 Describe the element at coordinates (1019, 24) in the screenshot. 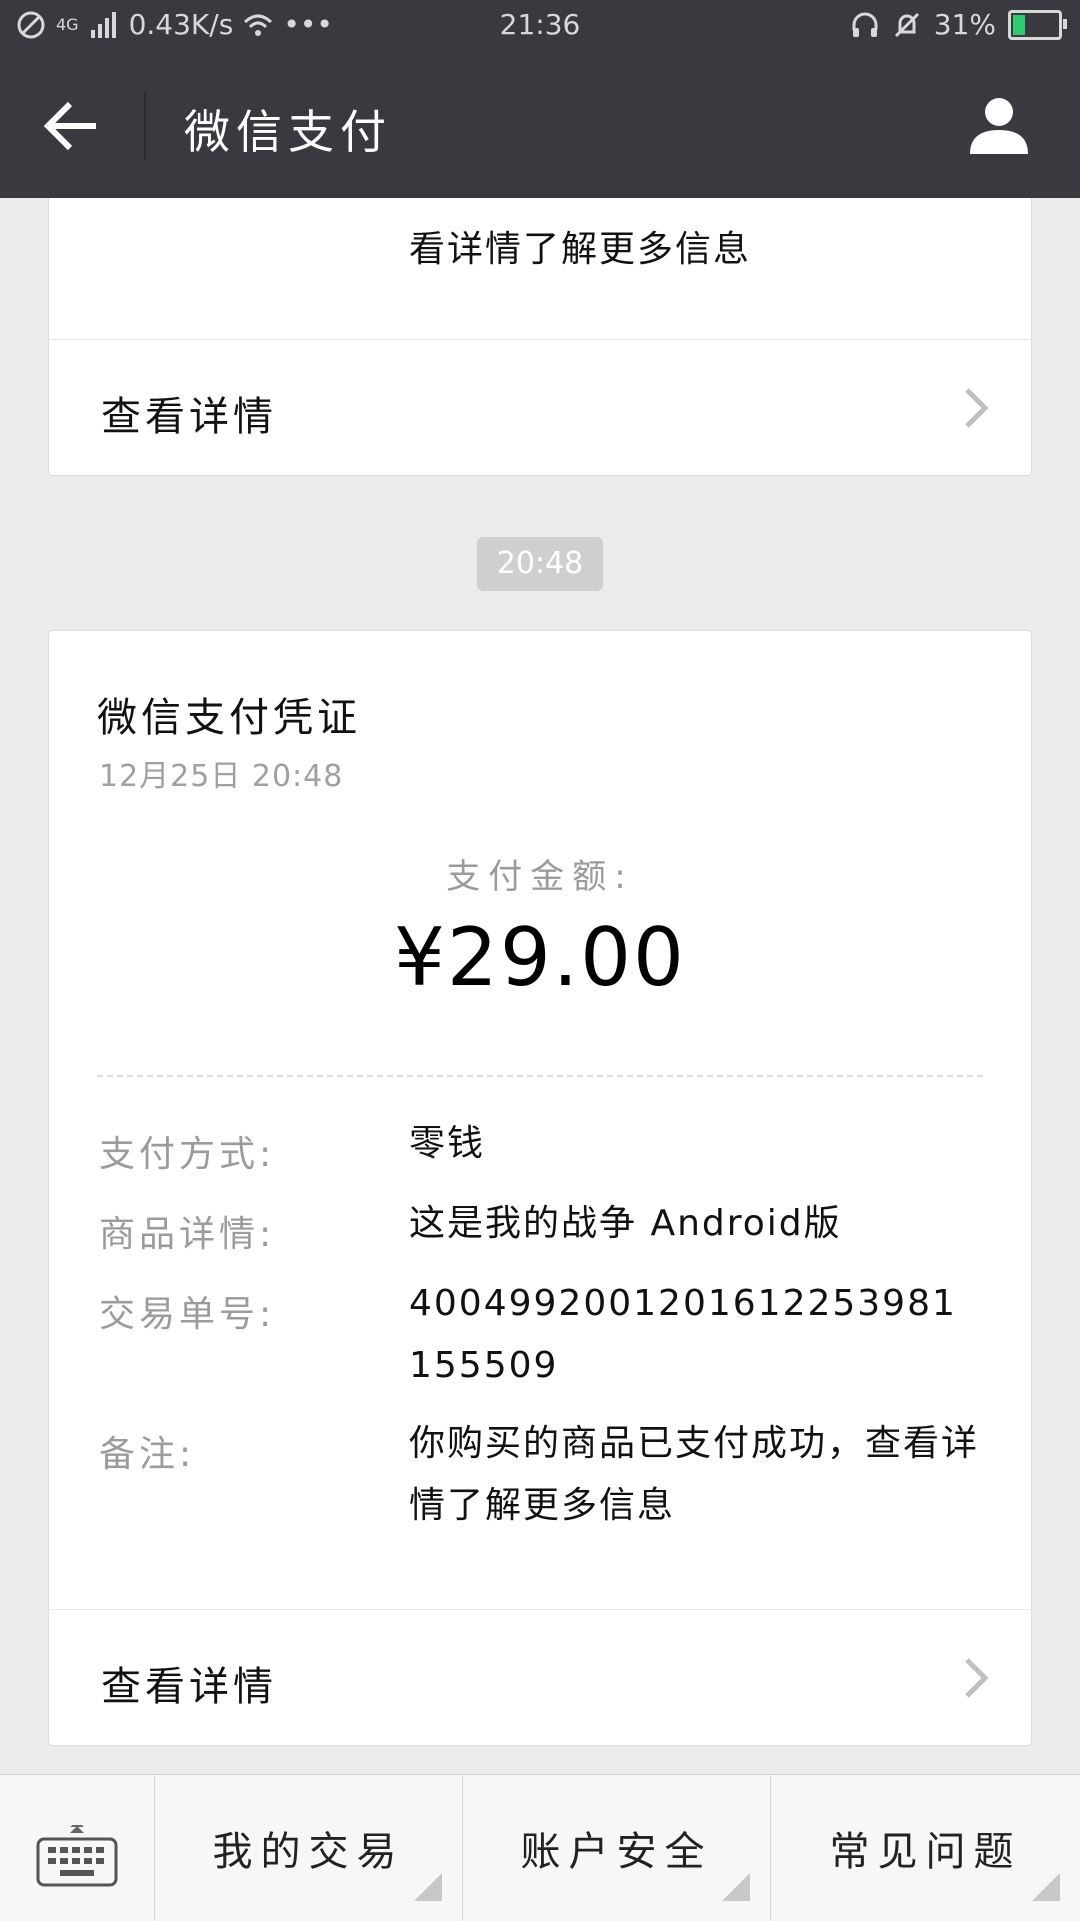

I see `battery-fill` at that location.